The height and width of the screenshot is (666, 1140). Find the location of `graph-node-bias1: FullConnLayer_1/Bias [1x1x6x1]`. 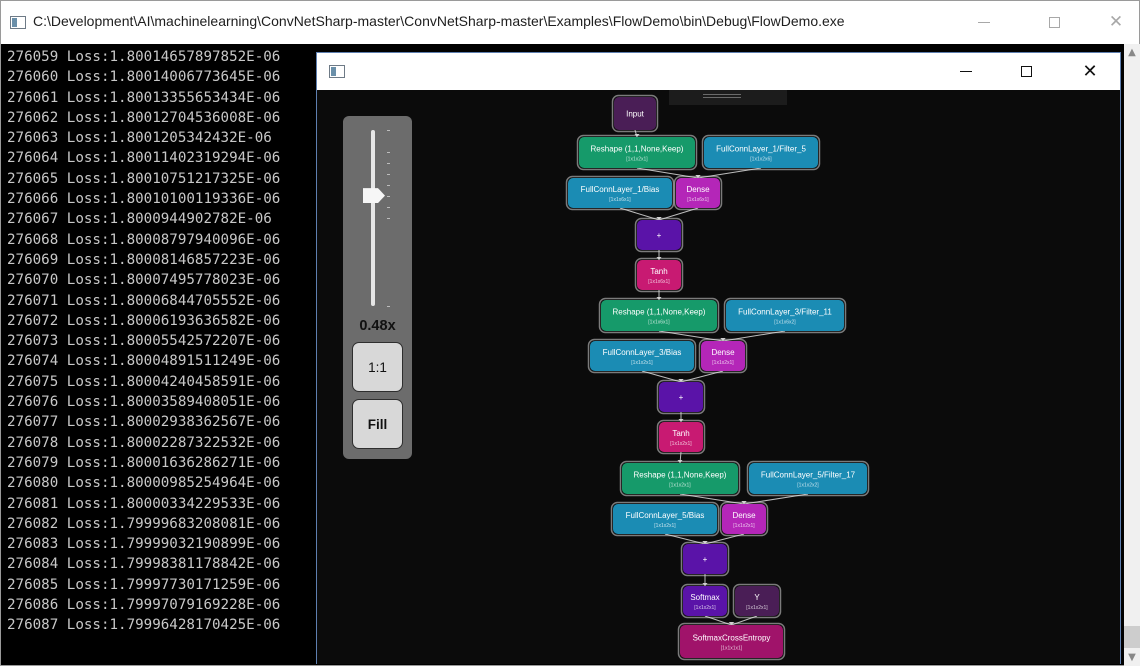

graph-node-bias1: FullConnLayer_1/Bias [1x1x6x1] is located at coordinates (620, 193).